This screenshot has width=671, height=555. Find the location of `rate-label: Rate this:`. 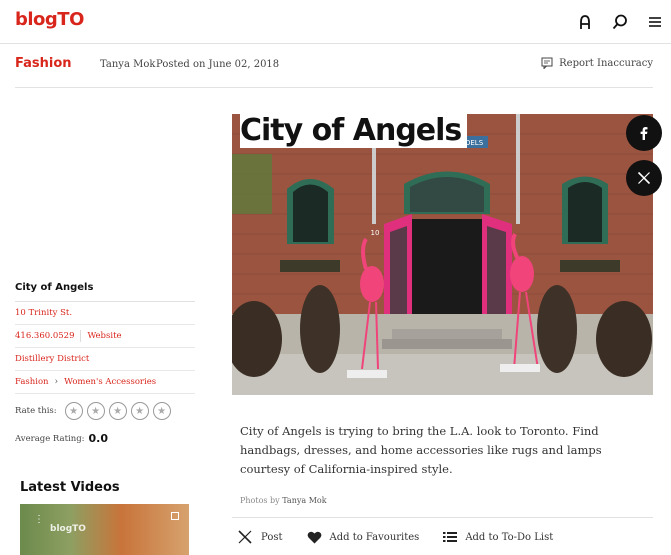

rate-label: Rate this: is located at coordinates (36, 411).